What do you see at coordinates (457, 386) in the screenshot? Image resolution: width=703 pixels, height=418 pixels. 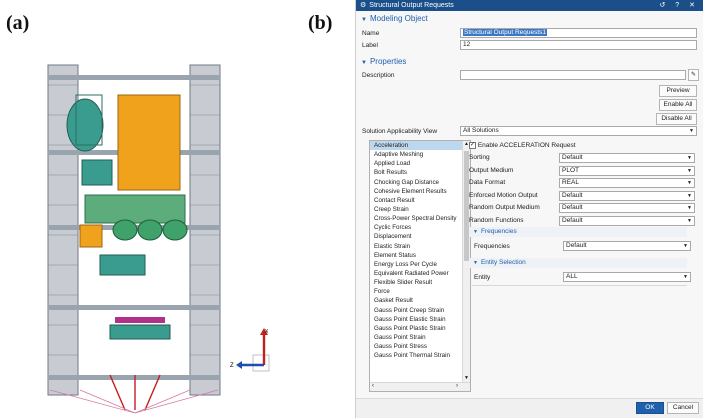 I see `scroll-right-icon: ›` at bounding box center [457, 386].